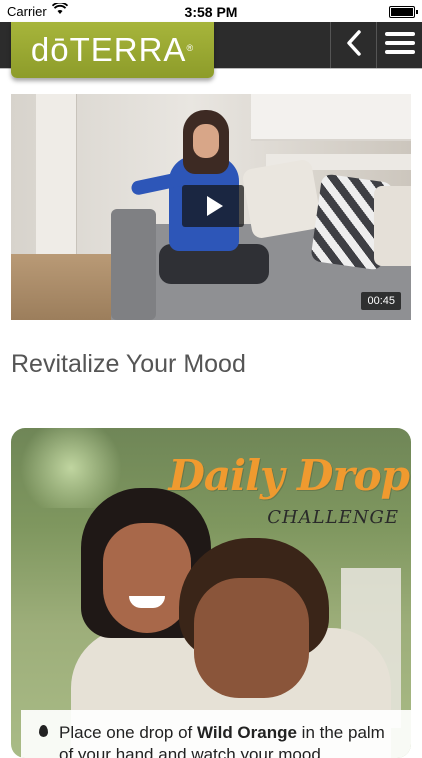 This screenshot has height=758, width=422. I want to click on play-button, so click(213, 206).